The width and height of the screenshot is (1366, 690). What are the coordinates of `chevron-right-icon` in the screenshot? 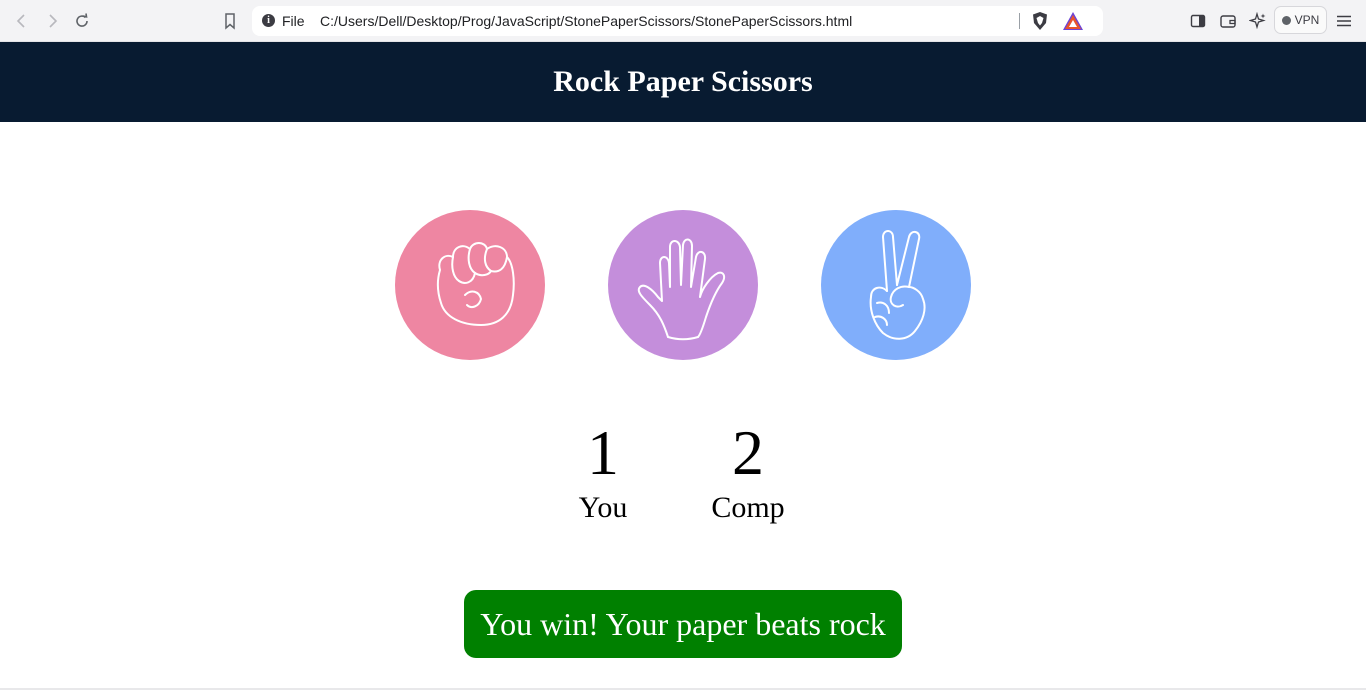 It's located at (53, 21).